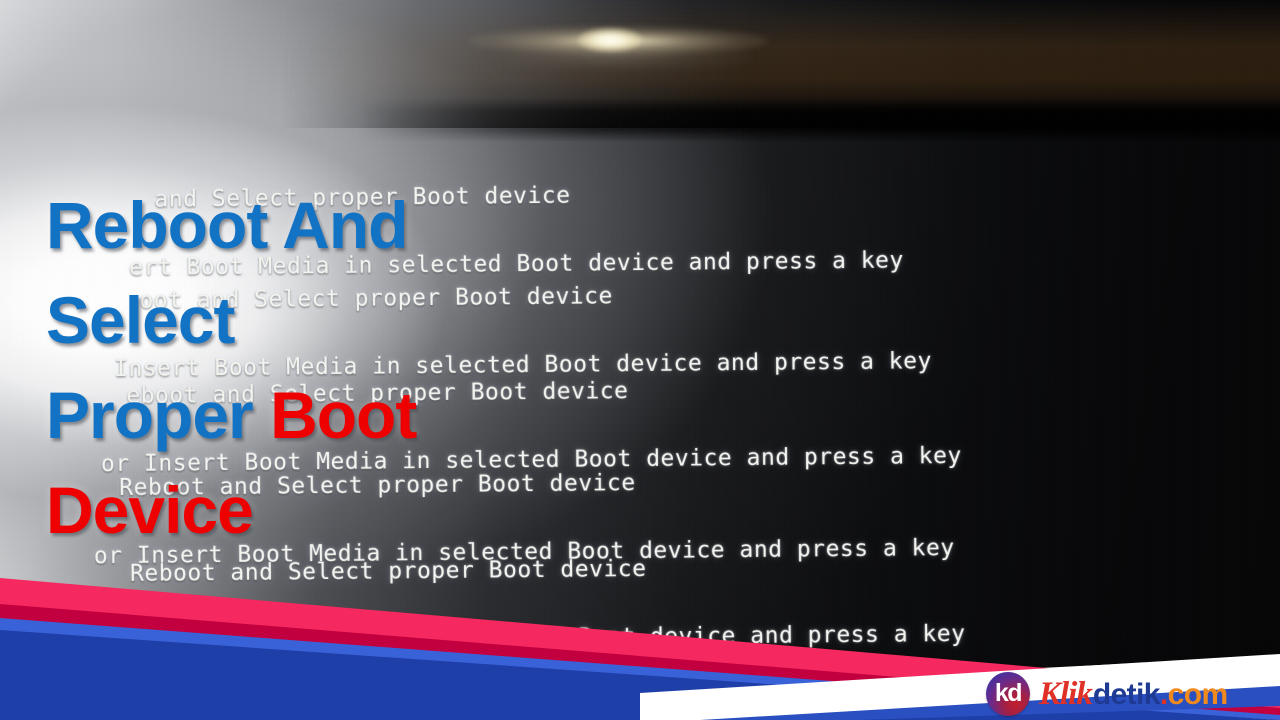 This screenshot has width=1280, height=720. What do you see at coordinates (158, 415) in the screenshot?
I see `headline-line-3-blue: Proper` at bounding box center [158, 415].